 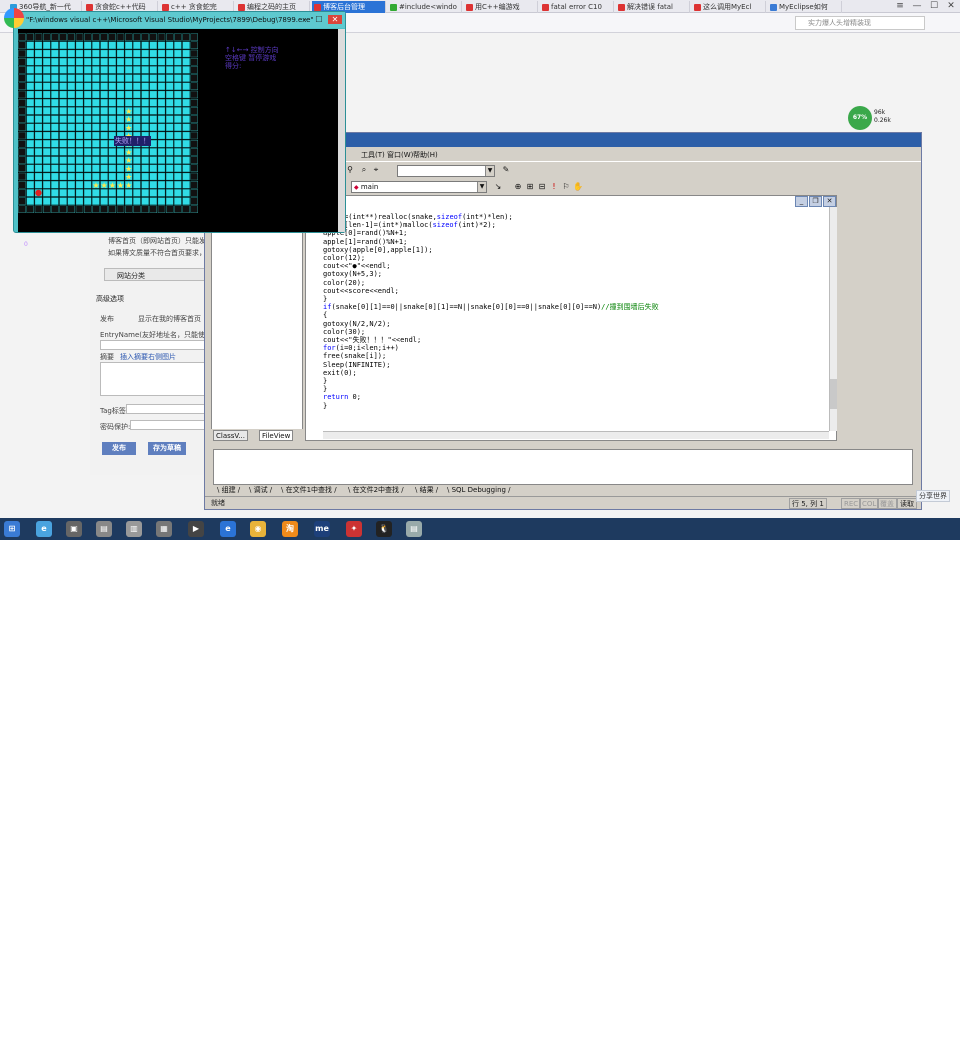 I want to click on browser-tab: fatal error C10, so click(x=577, y=7).